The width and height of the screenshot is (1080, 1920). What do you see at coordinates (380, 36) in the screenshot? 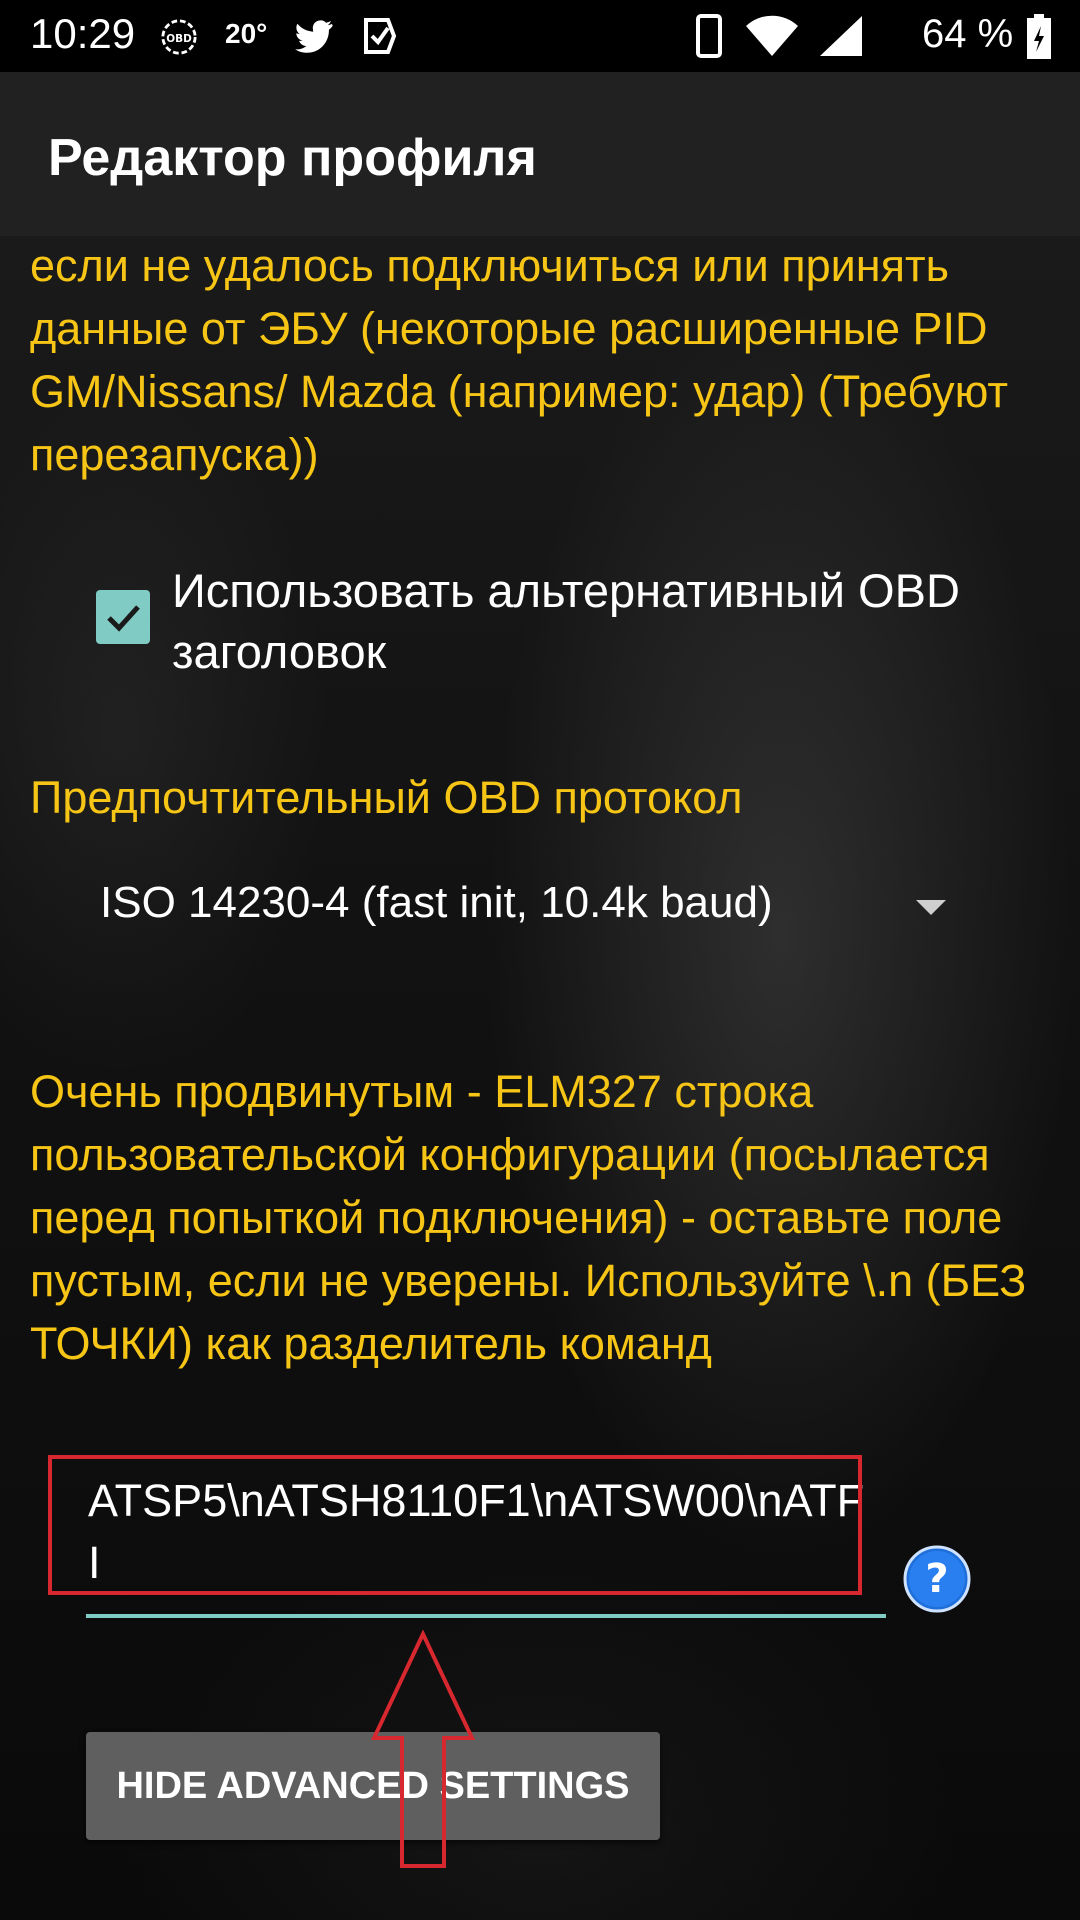
I see `checklist-icon` at bounding box center [380, 36].